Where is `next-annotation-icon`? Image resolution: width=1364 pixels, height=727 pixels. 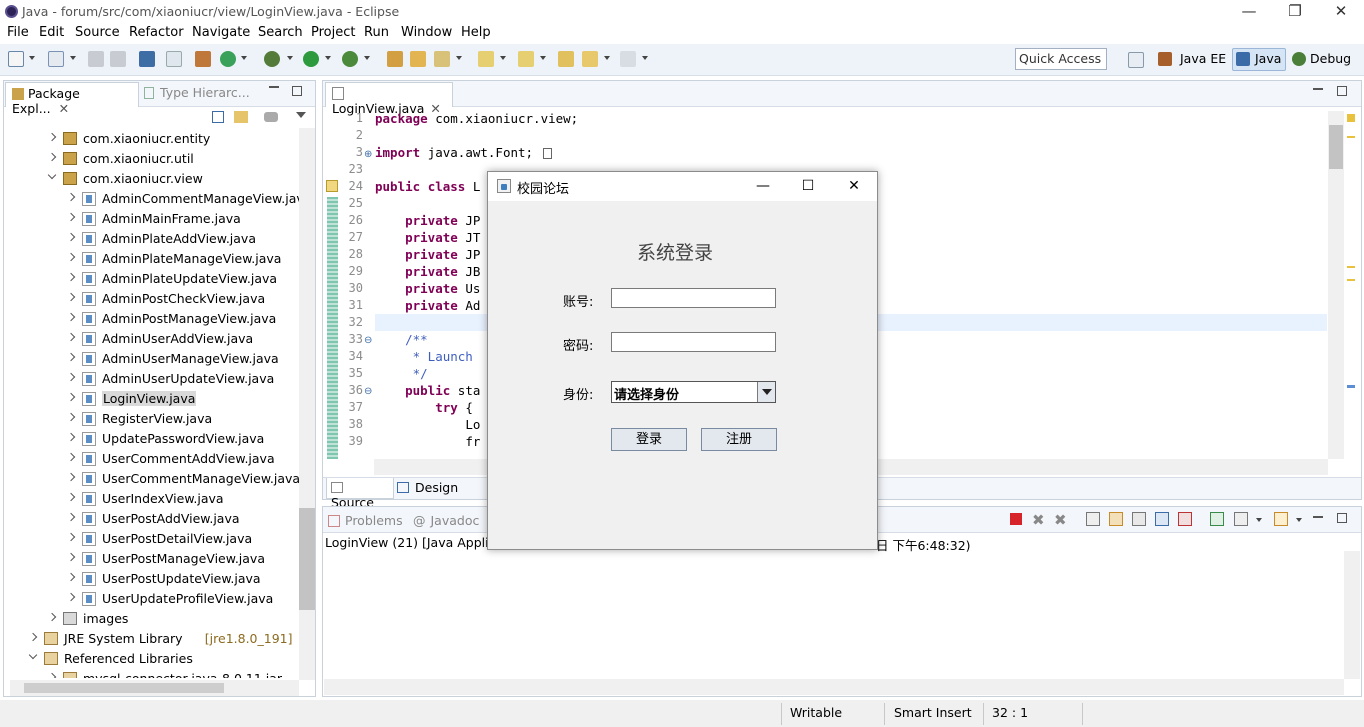
next-annotation-icon is located at coordinates (486, 59).